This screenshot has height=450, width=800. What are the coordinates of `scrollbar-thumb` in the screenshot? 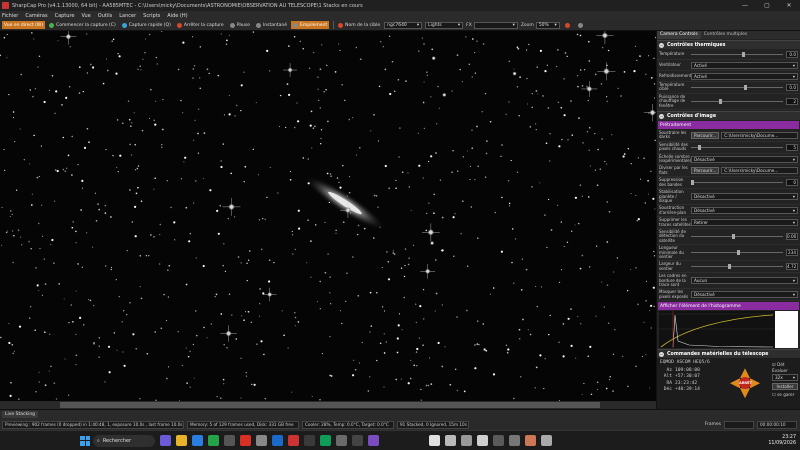 It's located at (330, 405).